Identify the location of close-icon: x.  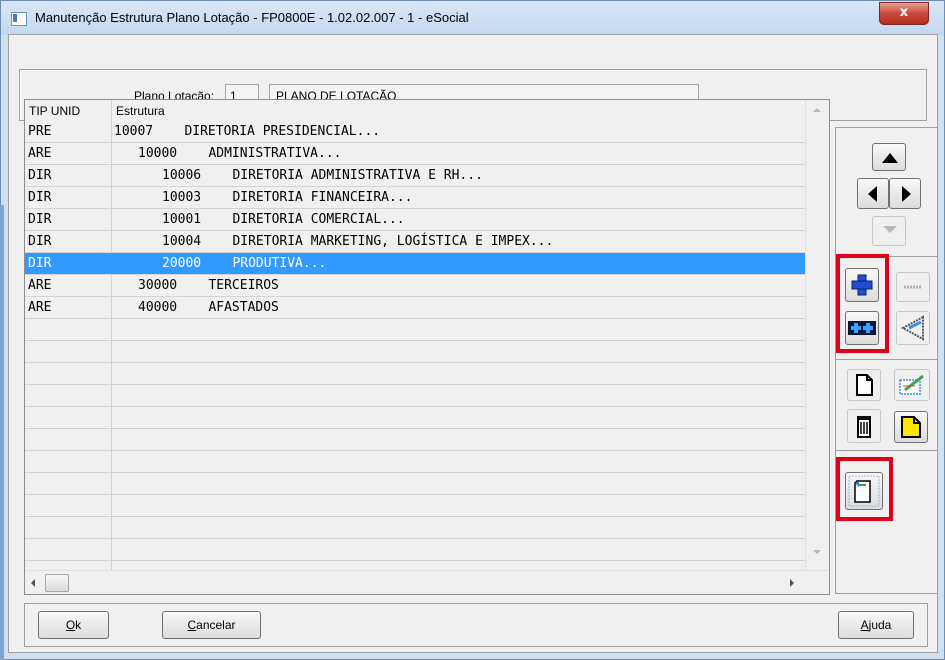
(904, 12).